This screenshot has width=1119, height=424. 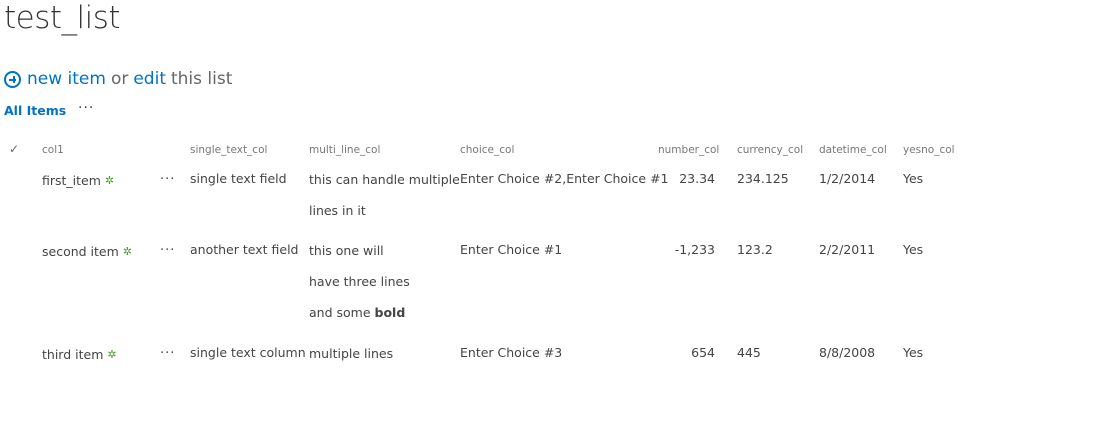 What do you see at coordinates (564, 178) in the screenshot?
I see `cell-choice: Enter Choice #2,Enter Choice #1` at bounding box center [564, 178].